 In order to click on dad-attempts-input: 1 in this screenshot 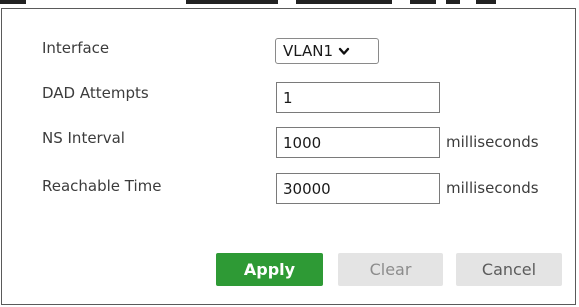, I will do `click(358, 97)`.